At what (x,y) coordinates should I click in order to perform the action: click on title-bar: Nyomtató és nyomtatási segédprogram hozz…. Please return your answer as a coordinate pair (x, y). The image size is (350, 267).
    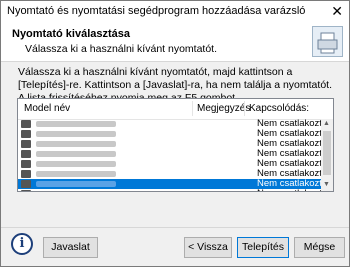
    Looking at the image, I should click on (175, 12).